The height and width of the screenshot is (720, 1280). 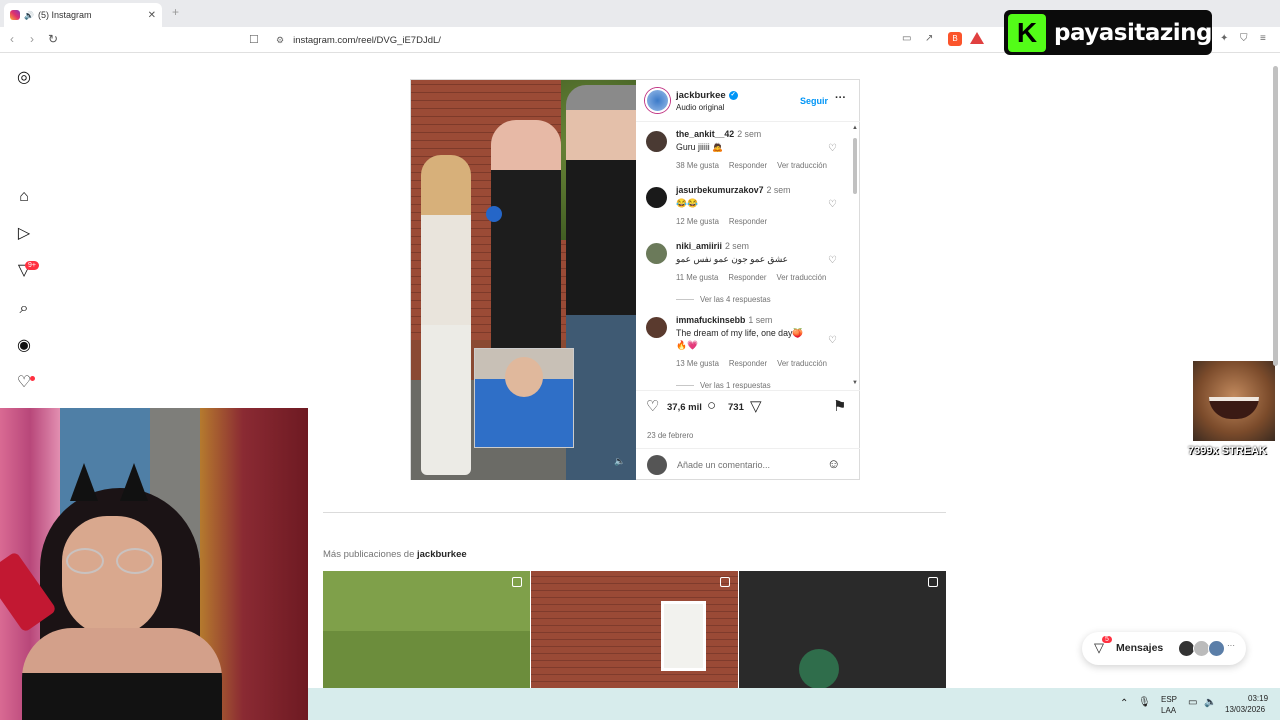 I want to click on comment-likes: 12 Me gusta, so click(x=697, y=221).